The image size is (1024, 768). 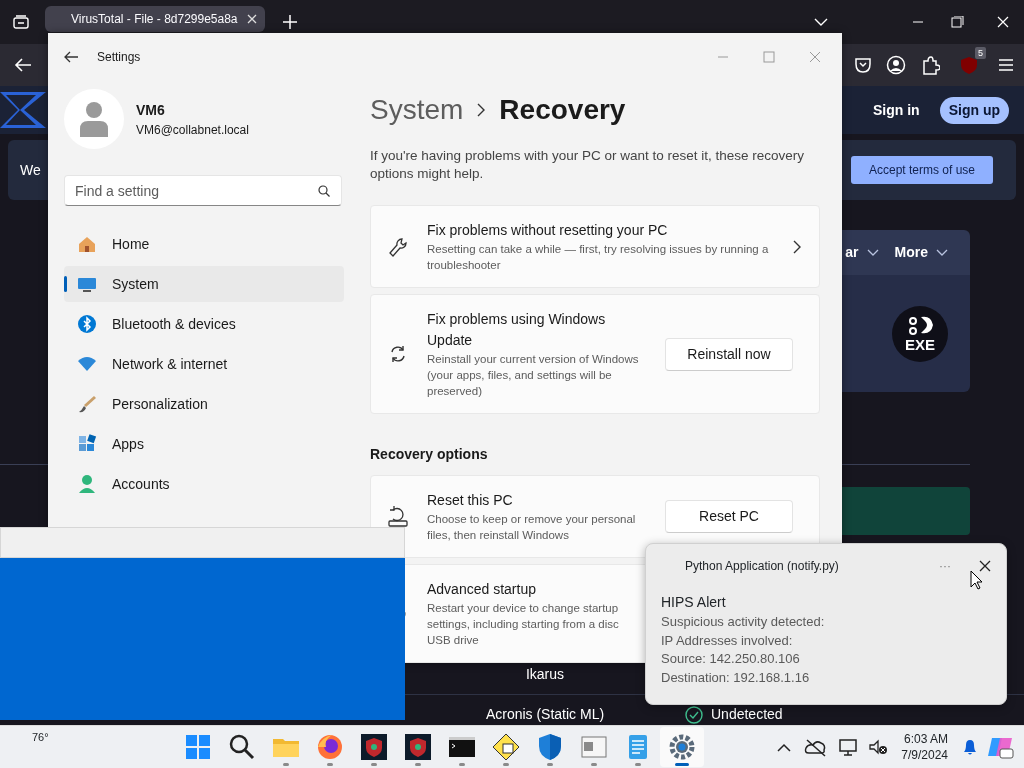 I want to click on sign-up-button: Sign up, so click(x=974, y=110).